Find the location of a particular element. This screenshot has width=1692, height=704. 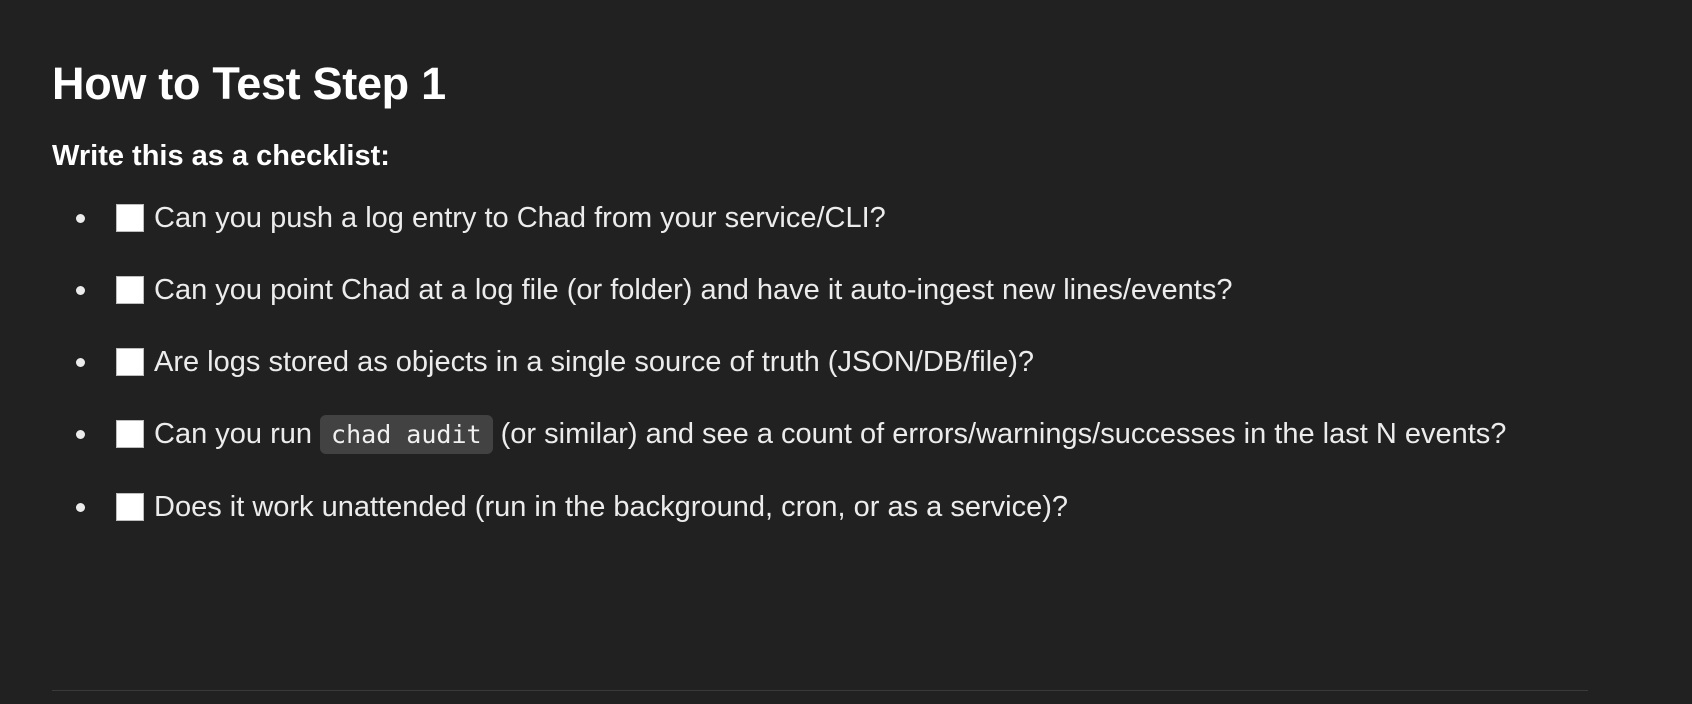

checklist-item-text: Can you run is located at coordinates (237, 434).